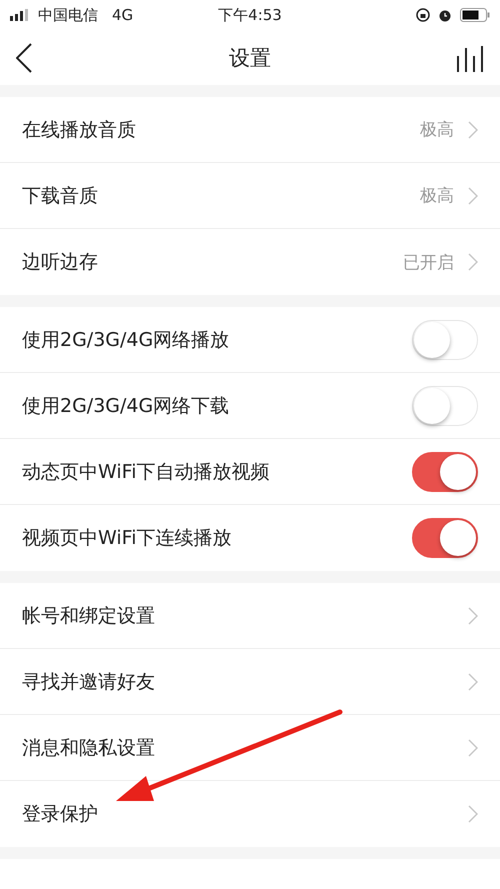  I want to click on item-label: 帐号和绑定设置, so click(88, 616).